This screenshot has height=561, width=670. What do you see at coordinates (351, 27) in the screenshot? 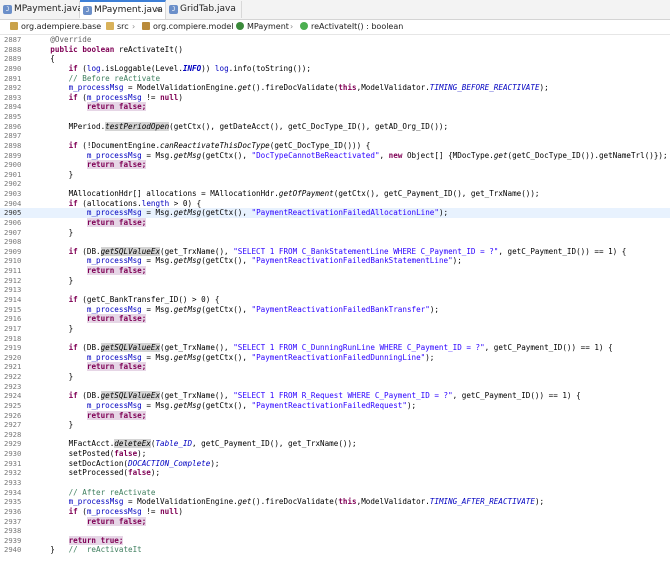
I see `breadcrumb-method: reActivateIt() : boolean` at bounding box center [351, 27].